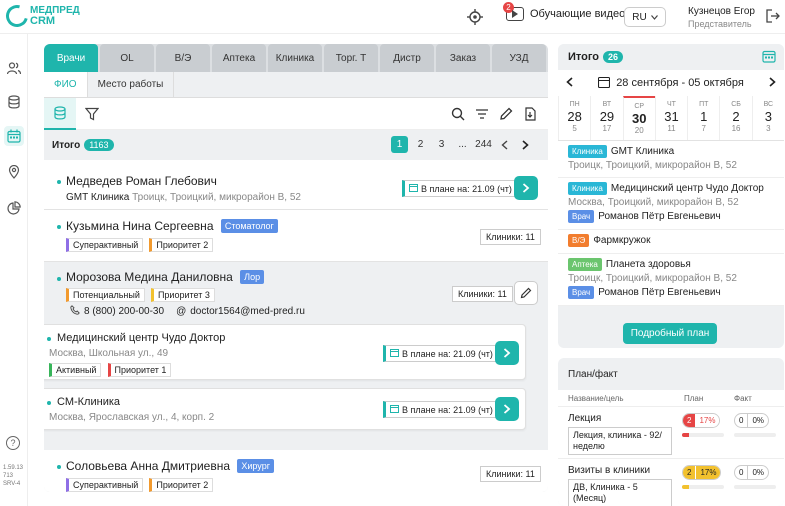 This screenshot has width=785, height=506. I want to click on doctor-email: doctor1564@med-pred.ru, so click(247, 311).